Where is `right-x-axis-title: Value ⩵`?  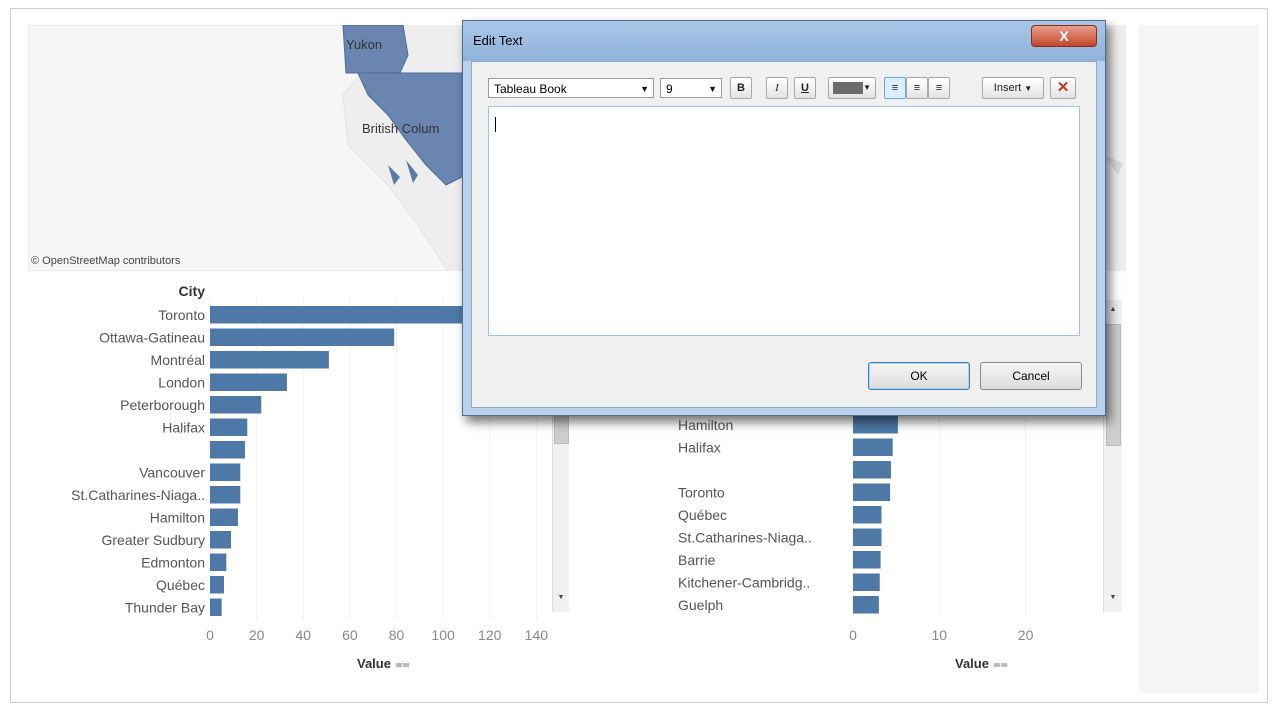 right-x-axis-title: Value ⩵ is located at coordinates (981, 664).